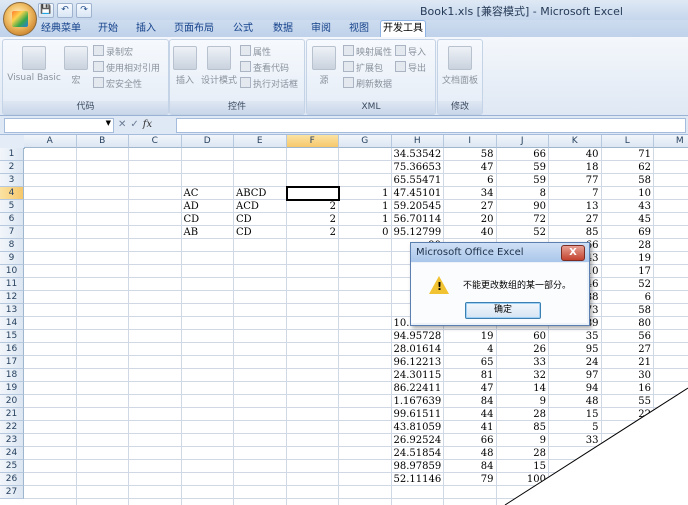 The image size is (688, 505). What do you see at coordinates (126, 67) in the screenshot?
I see `relative-reference-button: 使用相对引用` at bounding box center [126, 67].